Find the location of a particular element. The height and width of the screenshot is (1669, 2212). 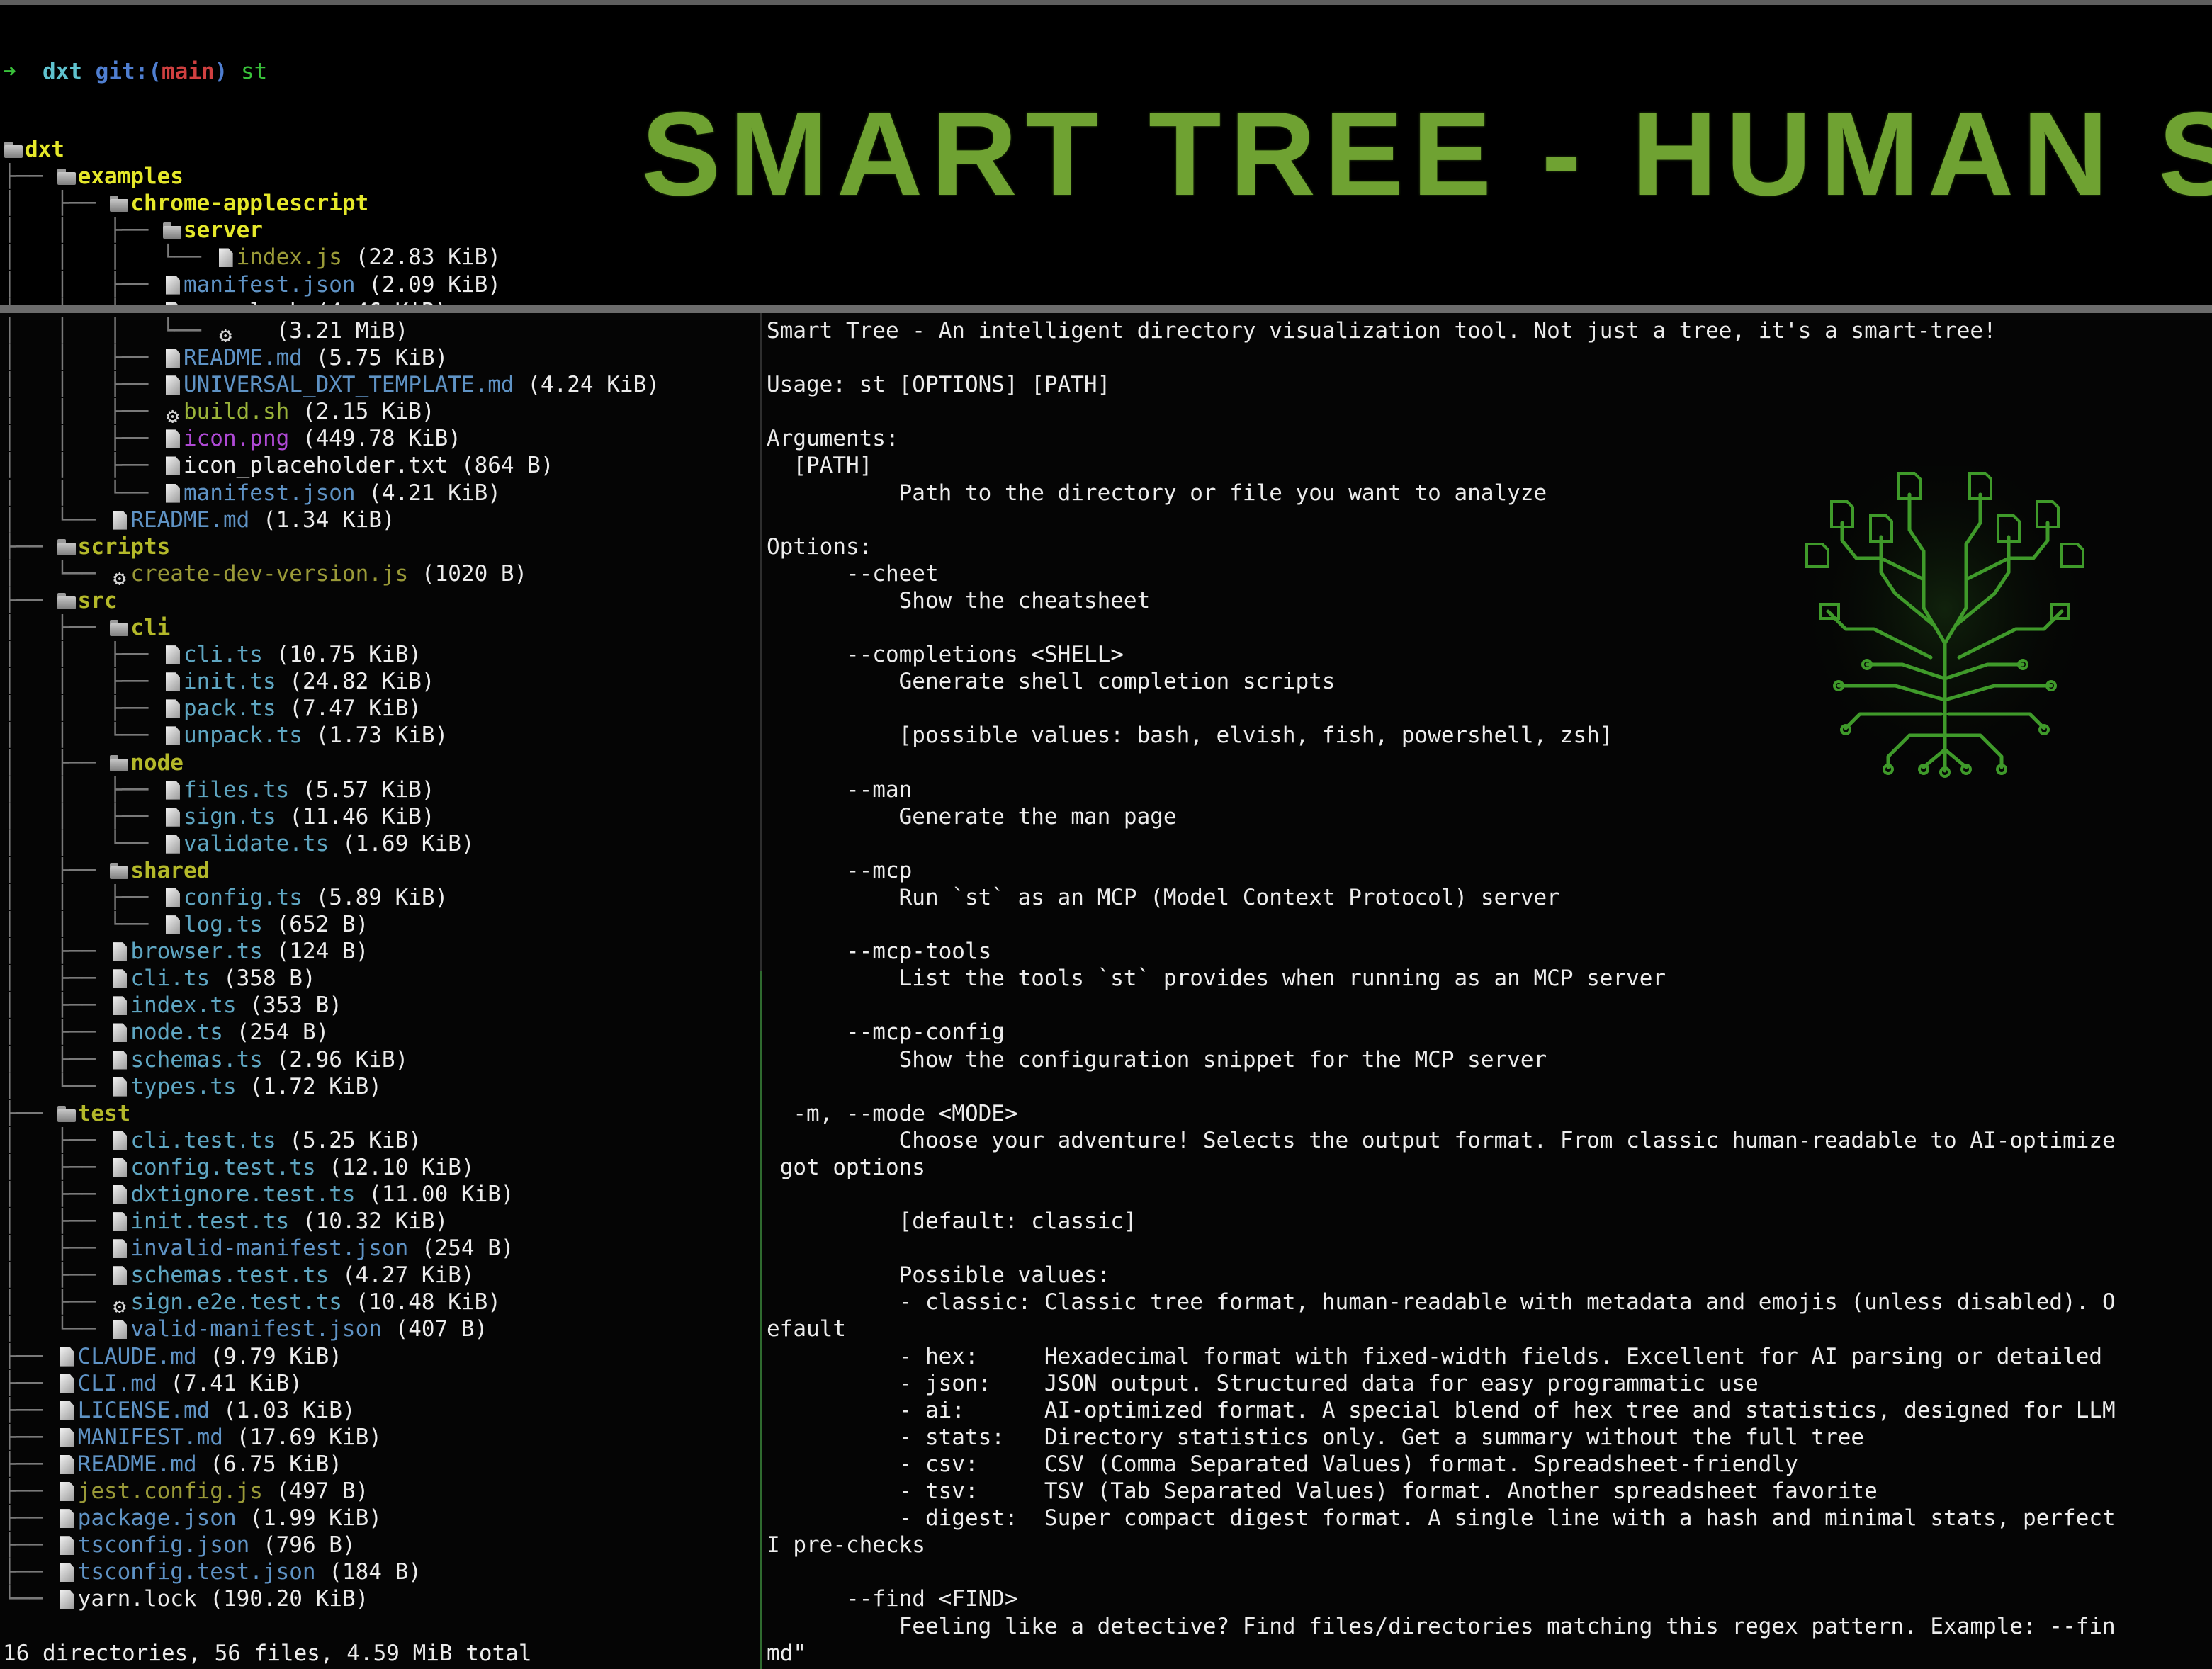

file-name: tsconfig.test.json is located at coordinates (197, 1572).